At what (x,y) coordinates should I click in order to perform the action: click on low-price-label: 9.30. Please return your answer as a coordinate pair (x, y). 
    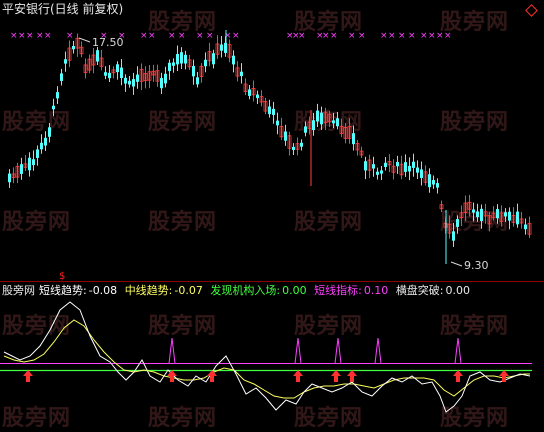
    Looking at the image, I should click on (476, 265).